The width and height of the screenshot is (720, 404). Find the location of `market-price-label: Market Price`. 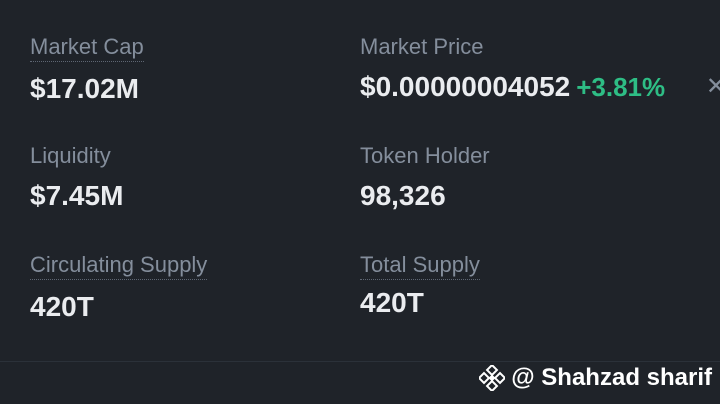

market-price-label: Market Price is located at coordinates (422, 46).